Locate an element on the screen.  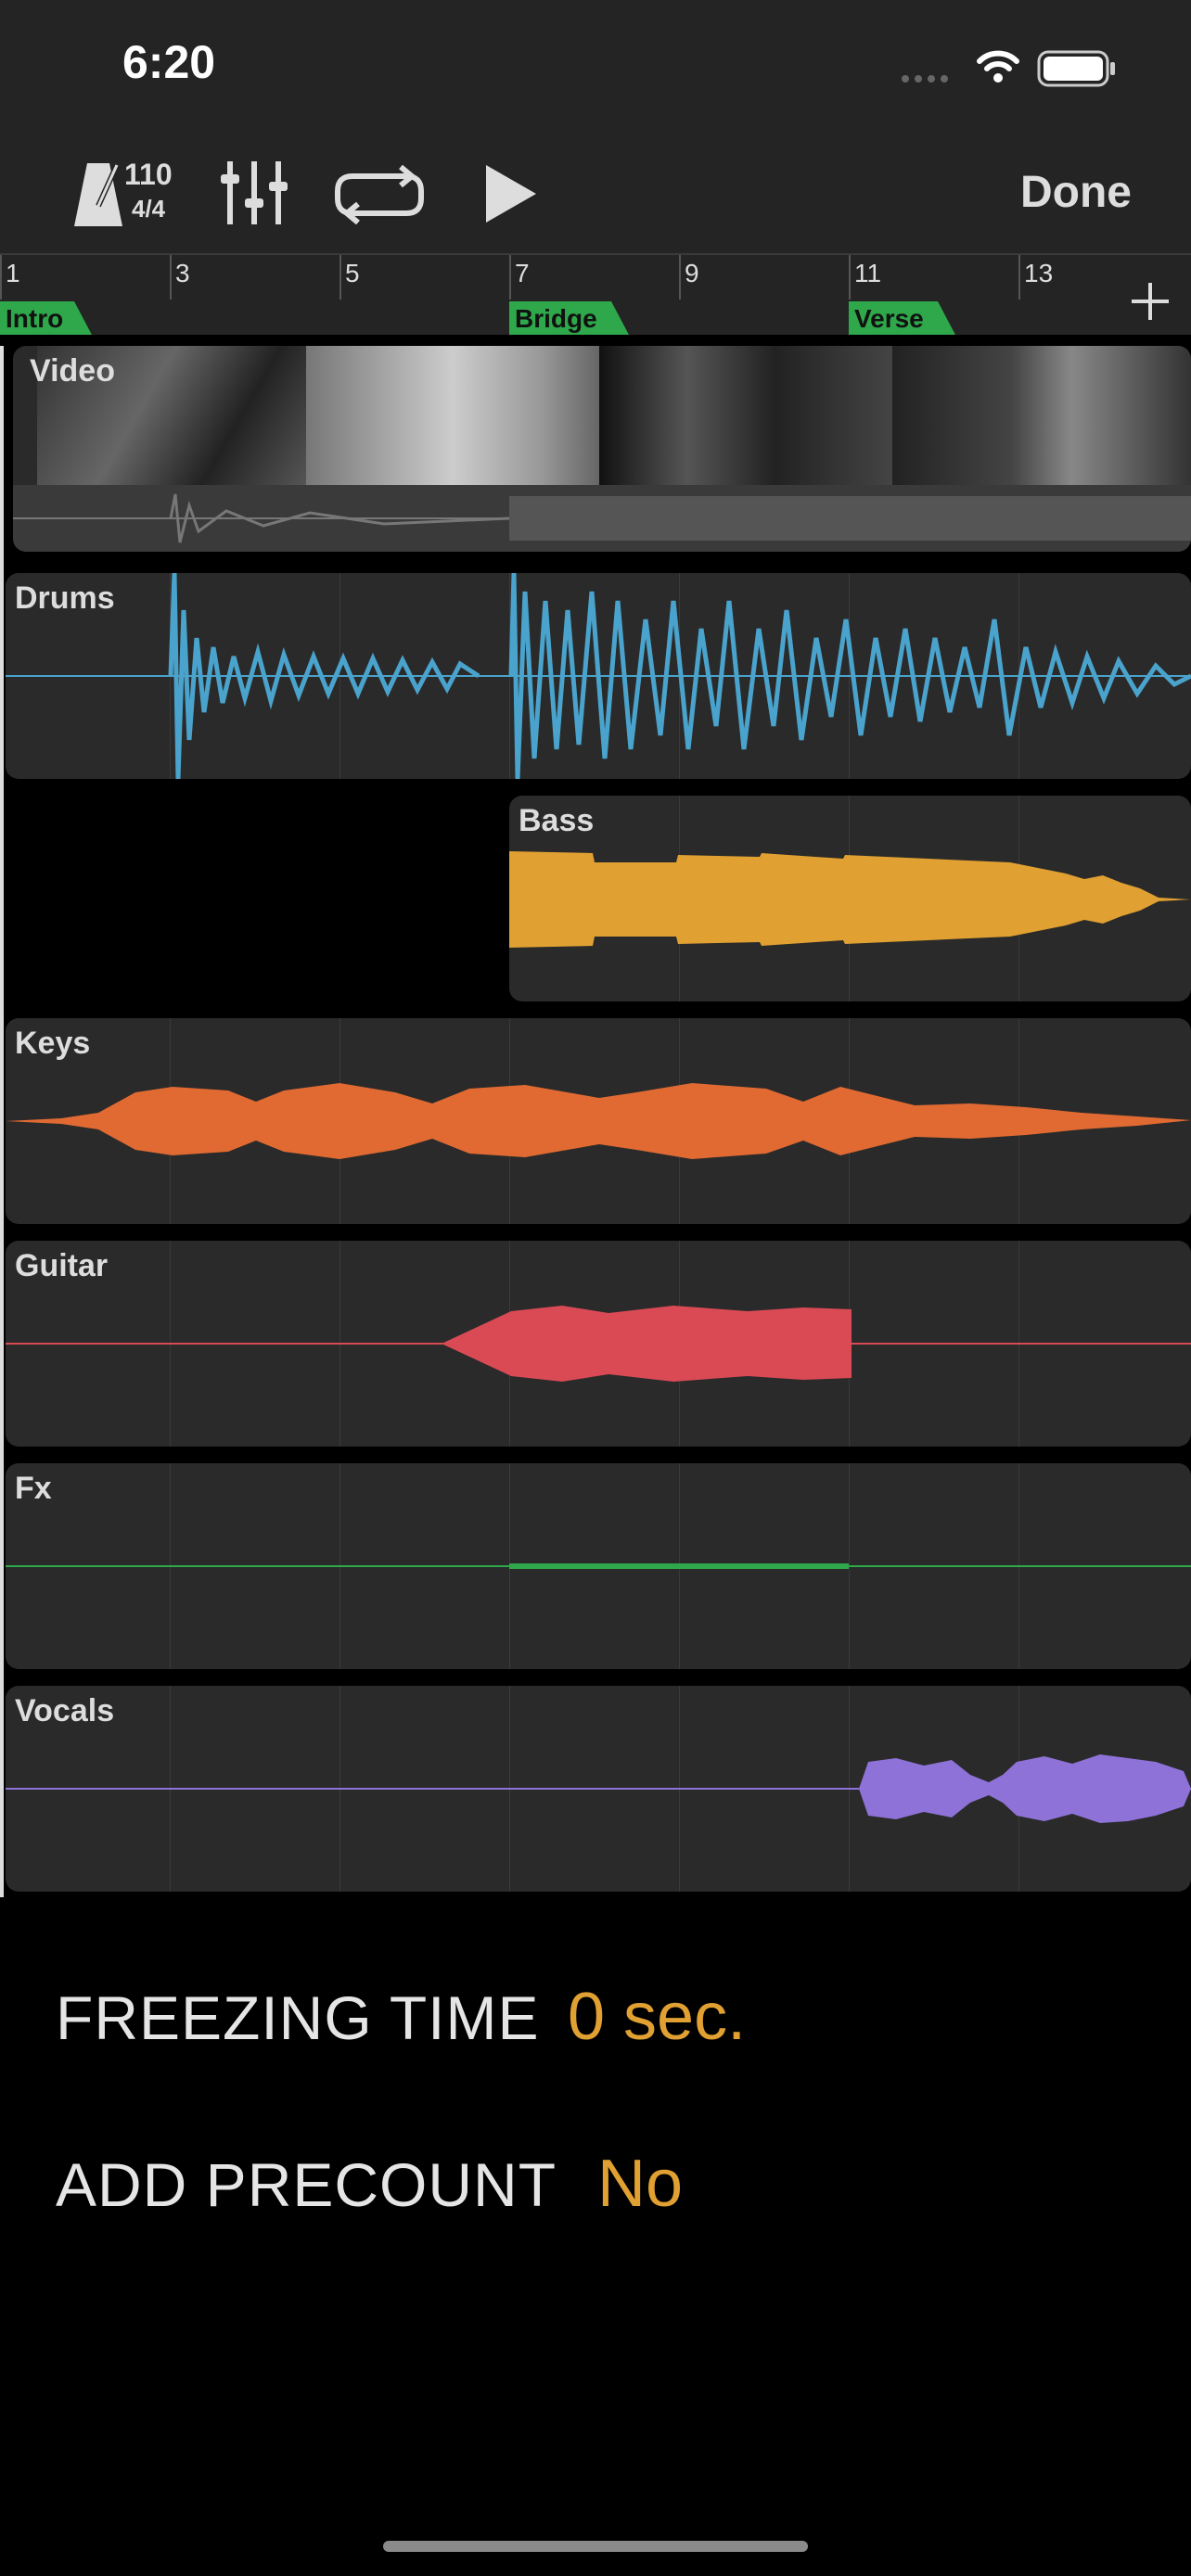
fx-waveform is located at coordinates (598, 1566).